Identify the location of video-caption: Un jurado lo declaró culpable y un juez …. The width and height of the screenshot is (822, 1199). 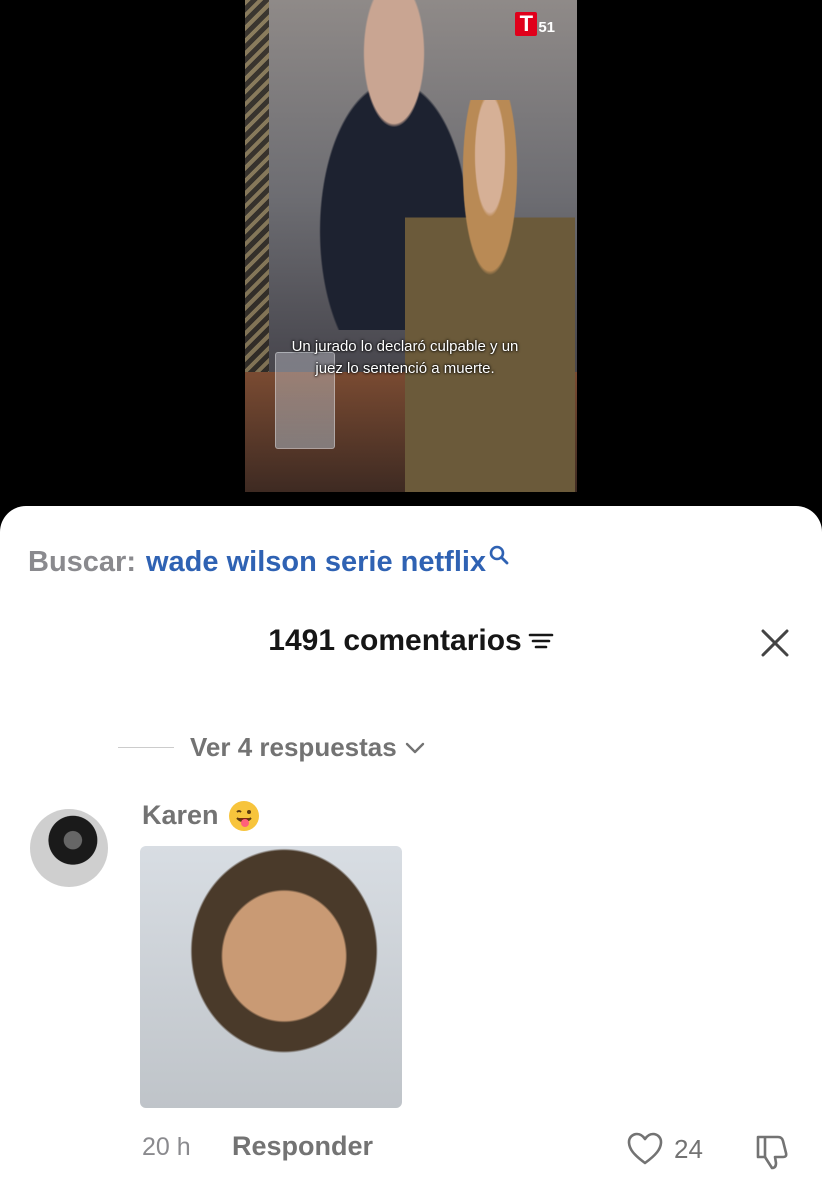
(405, 357).